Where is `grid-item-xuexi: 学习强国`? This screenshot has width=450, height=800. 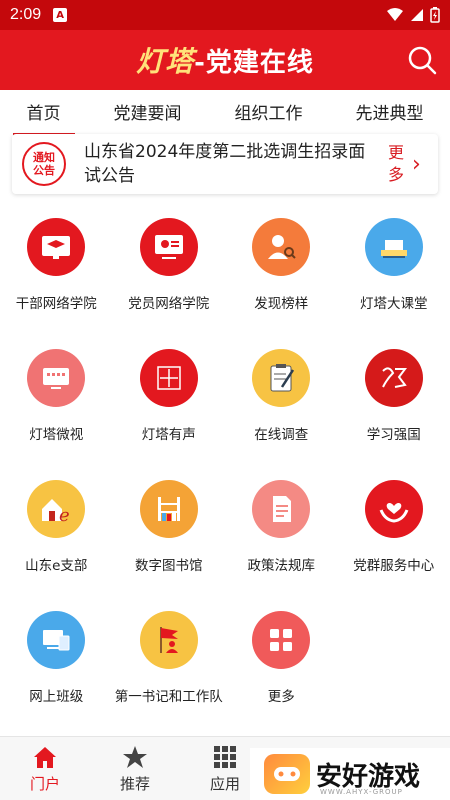
grid-item-xuexi: 学习强国 is located at coordinates (394, 414).